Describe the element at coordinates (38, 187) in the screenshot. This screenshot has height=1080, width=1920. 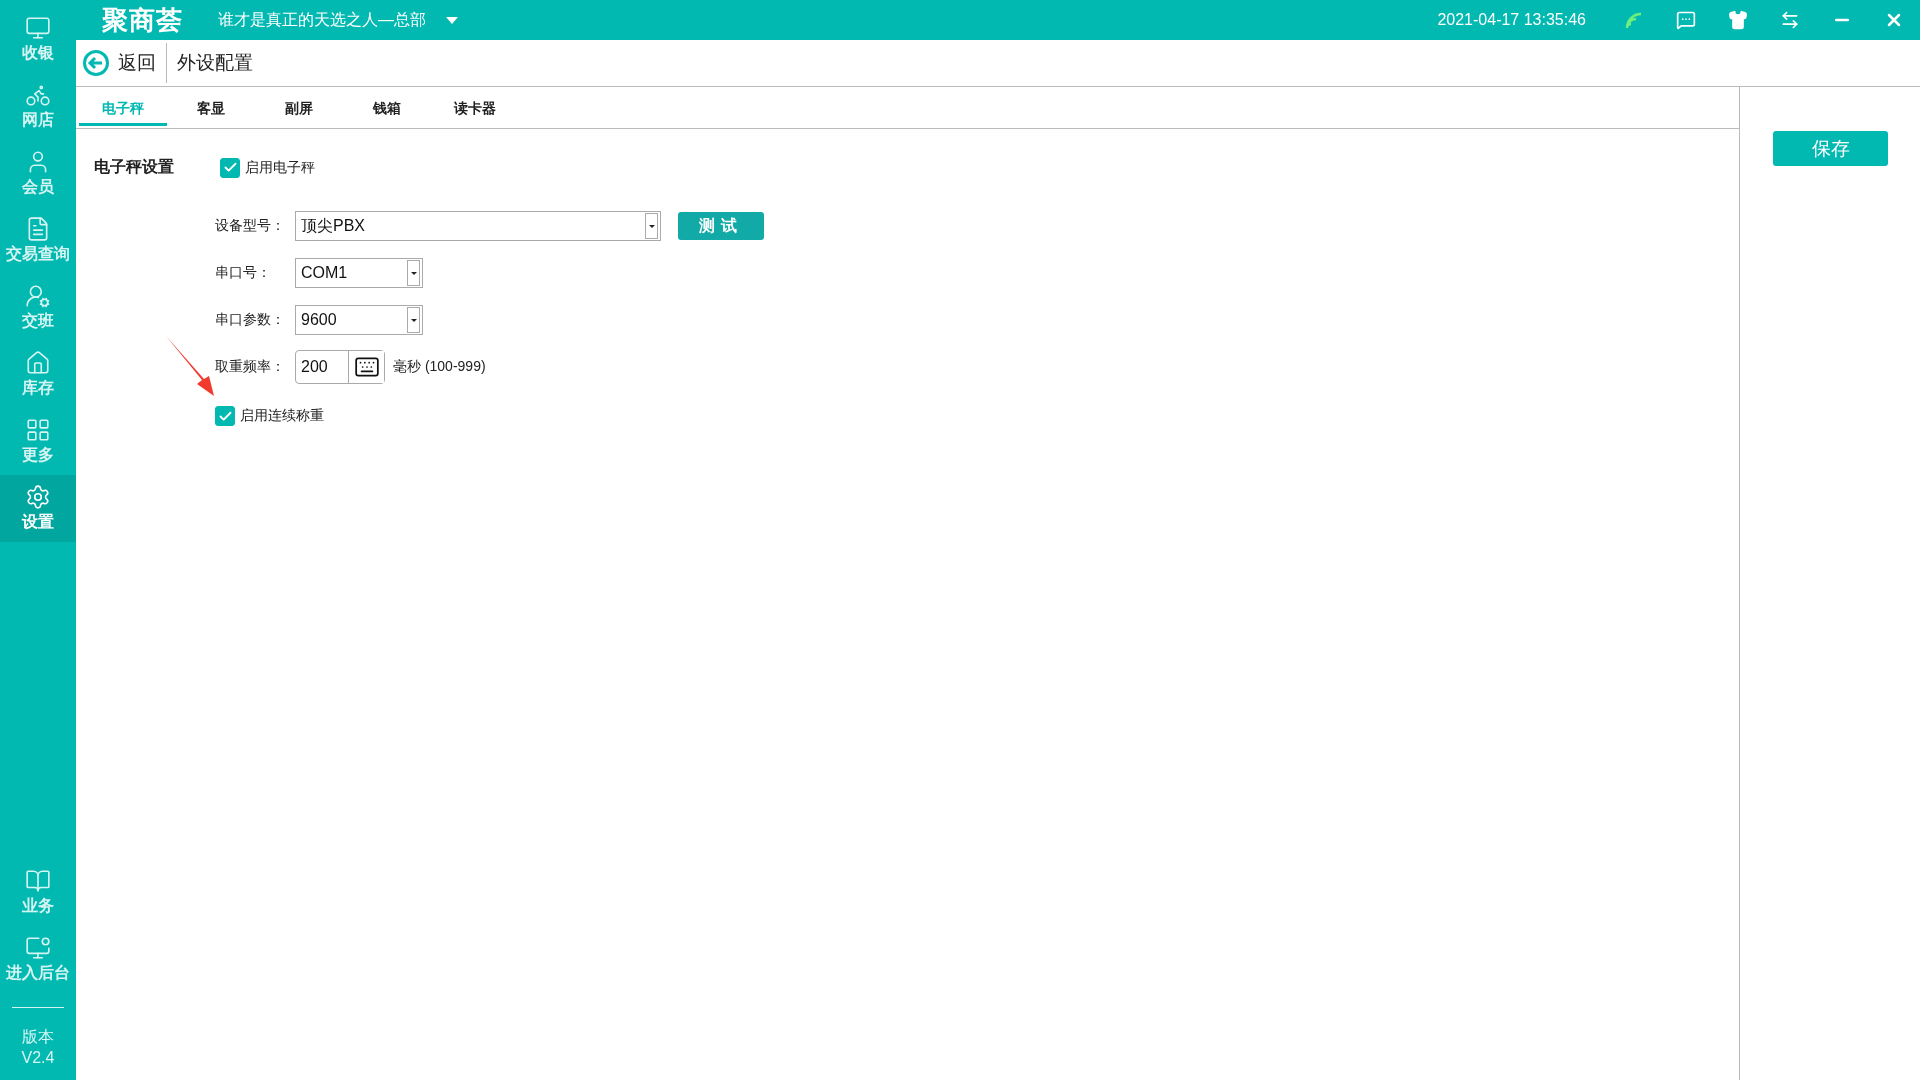
I see `sidebar-label: 会员` at that location.